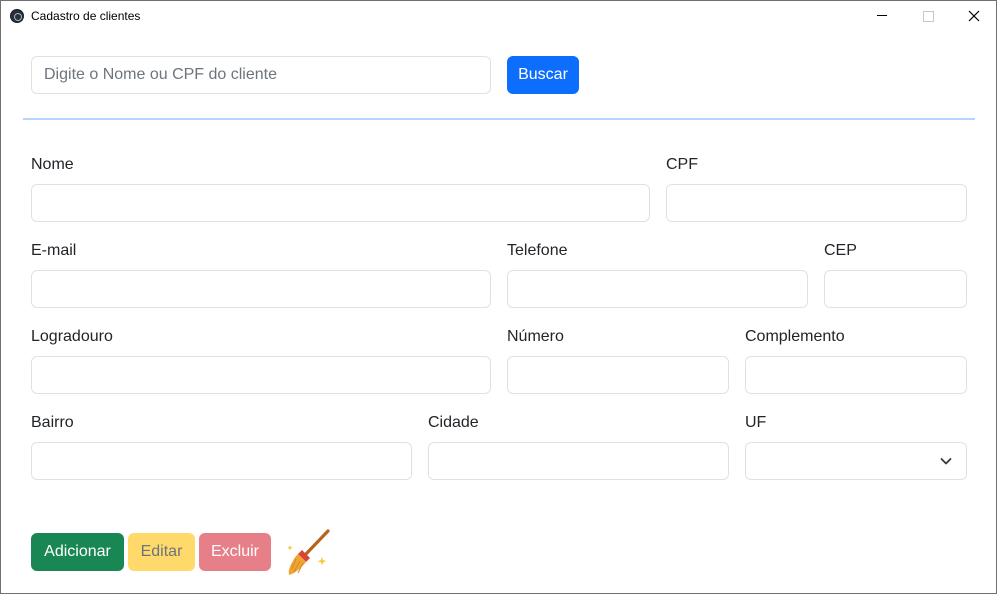 Image resolution: width=997 pixels, height=594 pixels. Describe the element at coordinates (72, 336) in the screenshot. I see `logradouro-label: Logradouro` at that location.